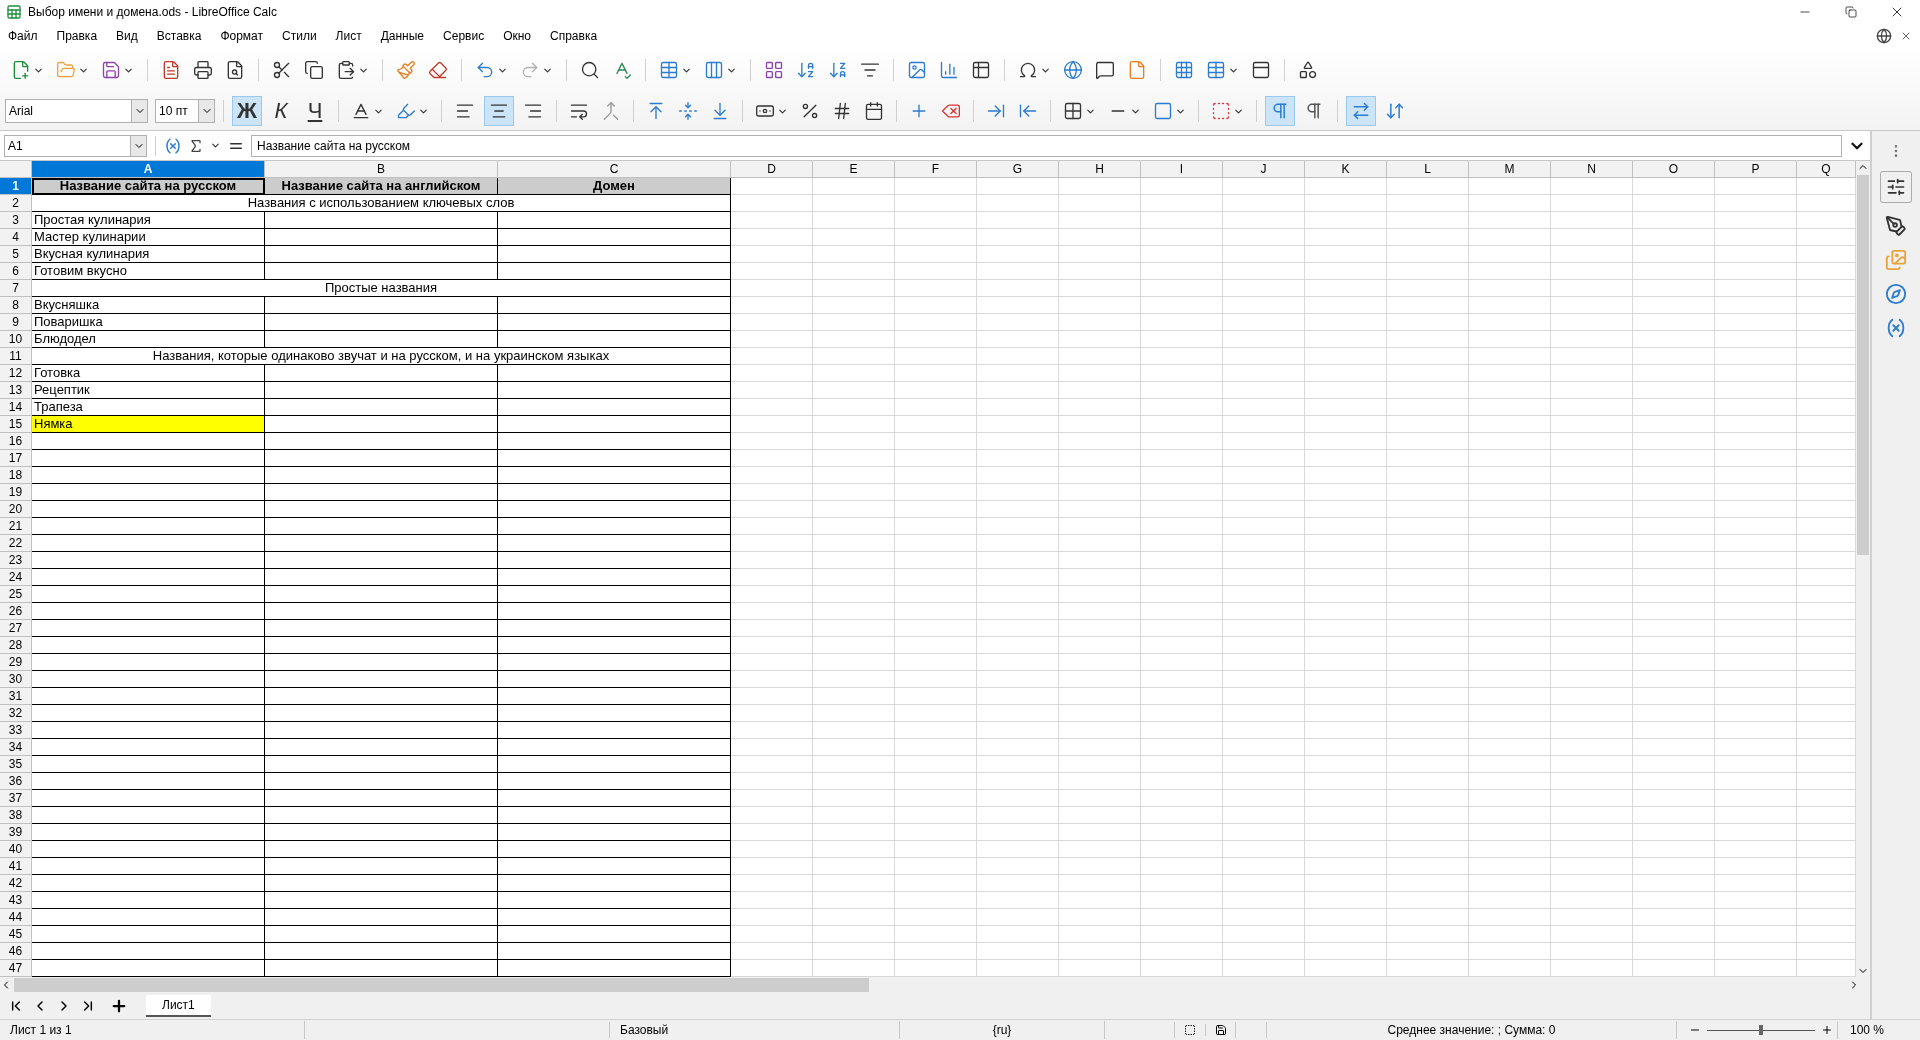 Image resolution: width=1920 pixels, height=1040 pixels. Describe the element at coordinates (16, 339) in the screenshot. I see `row-header: 10` at that location.